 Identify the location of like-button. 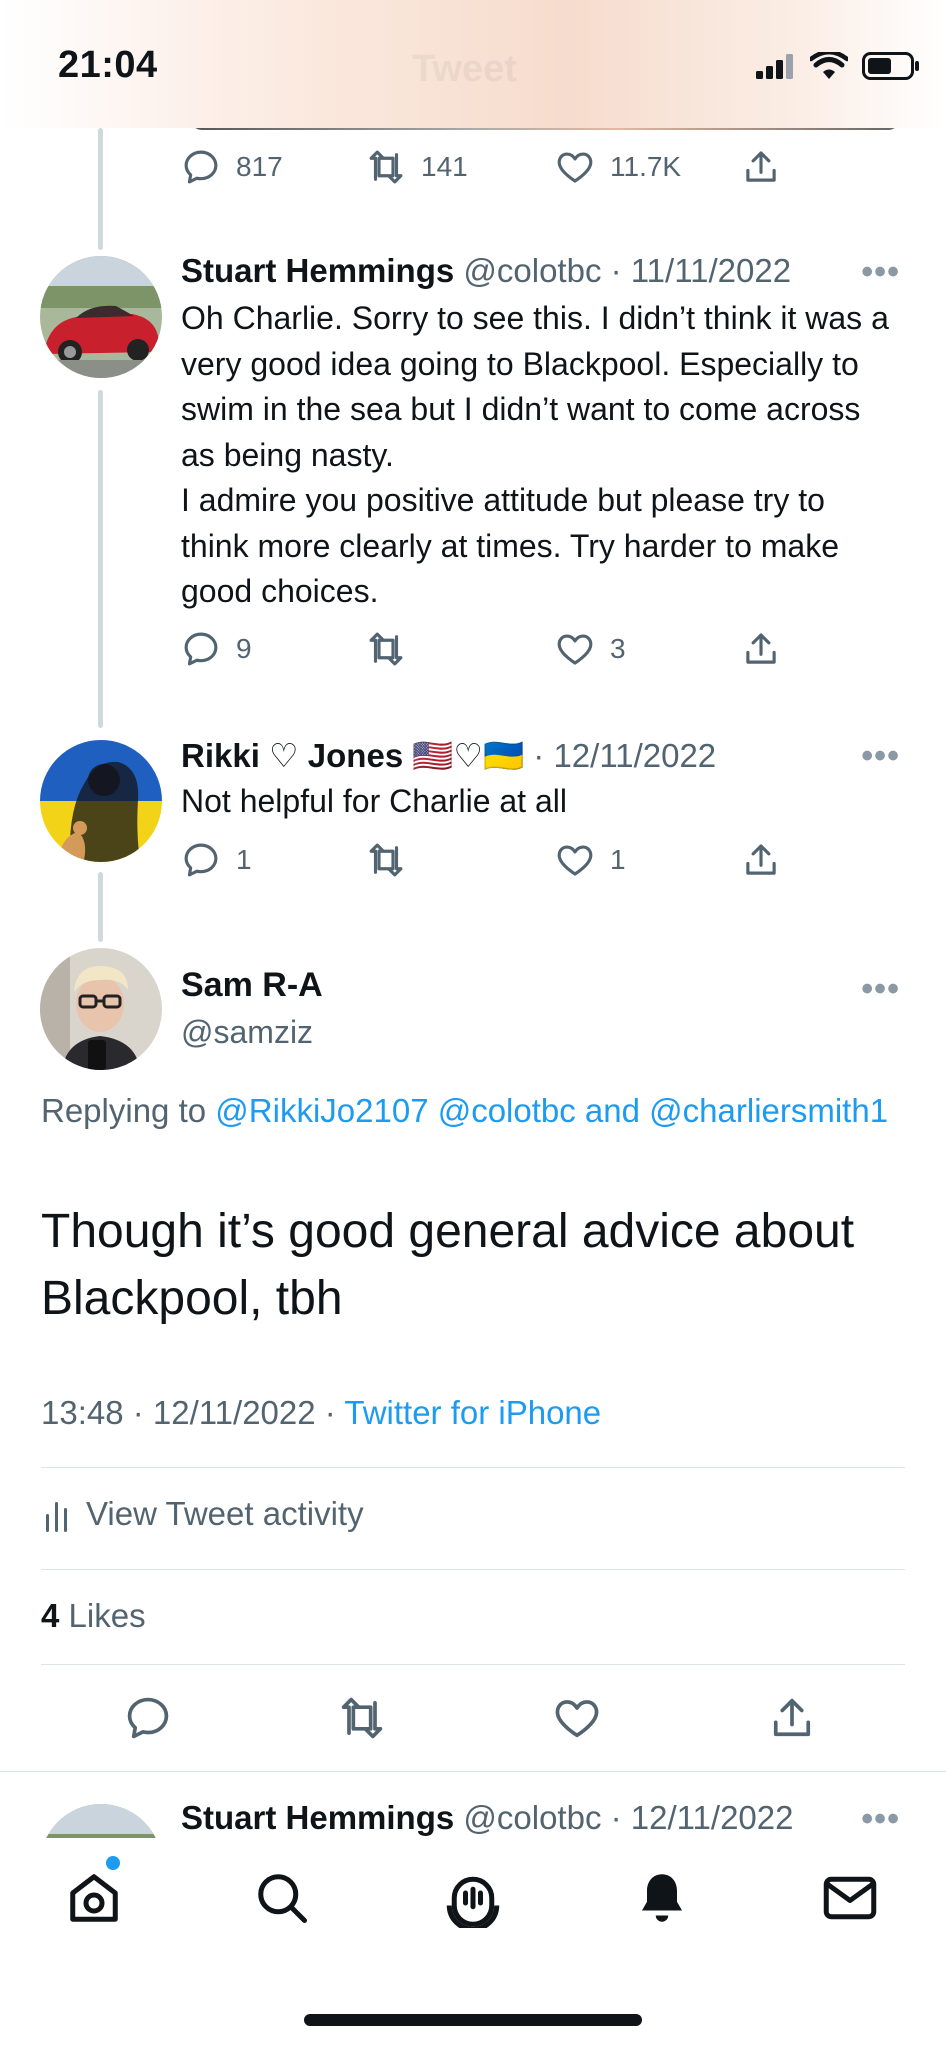
(577, 1720).